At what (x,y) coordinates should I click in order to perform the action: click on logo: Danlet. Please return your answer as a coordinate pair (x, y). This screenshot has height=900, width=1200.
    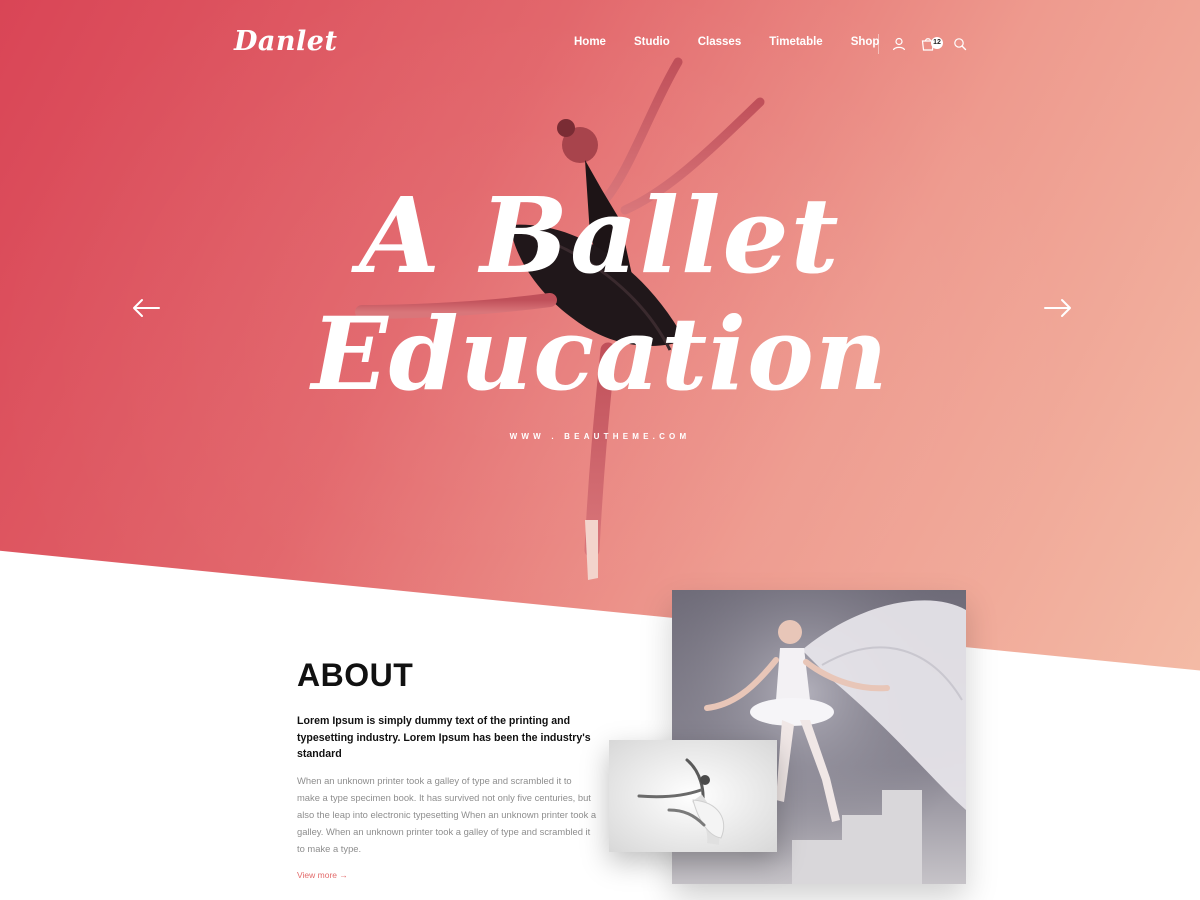
    Looking at the image, I should click on (285, 41).